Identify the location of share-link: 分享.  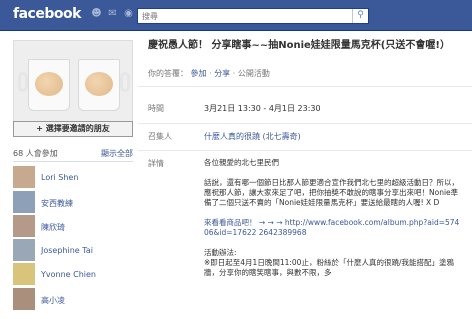
(222, 73).